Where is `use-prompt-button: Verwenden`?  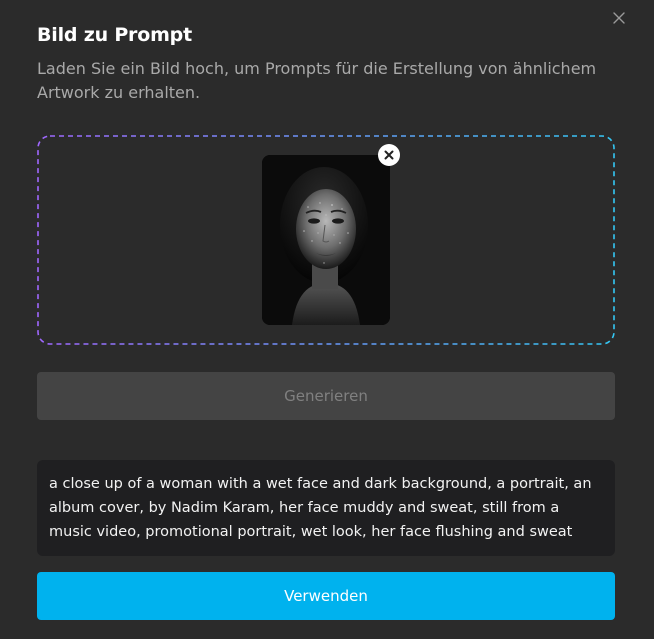 use-prompt-button: Verwenden is located at coordinates (326, 596).